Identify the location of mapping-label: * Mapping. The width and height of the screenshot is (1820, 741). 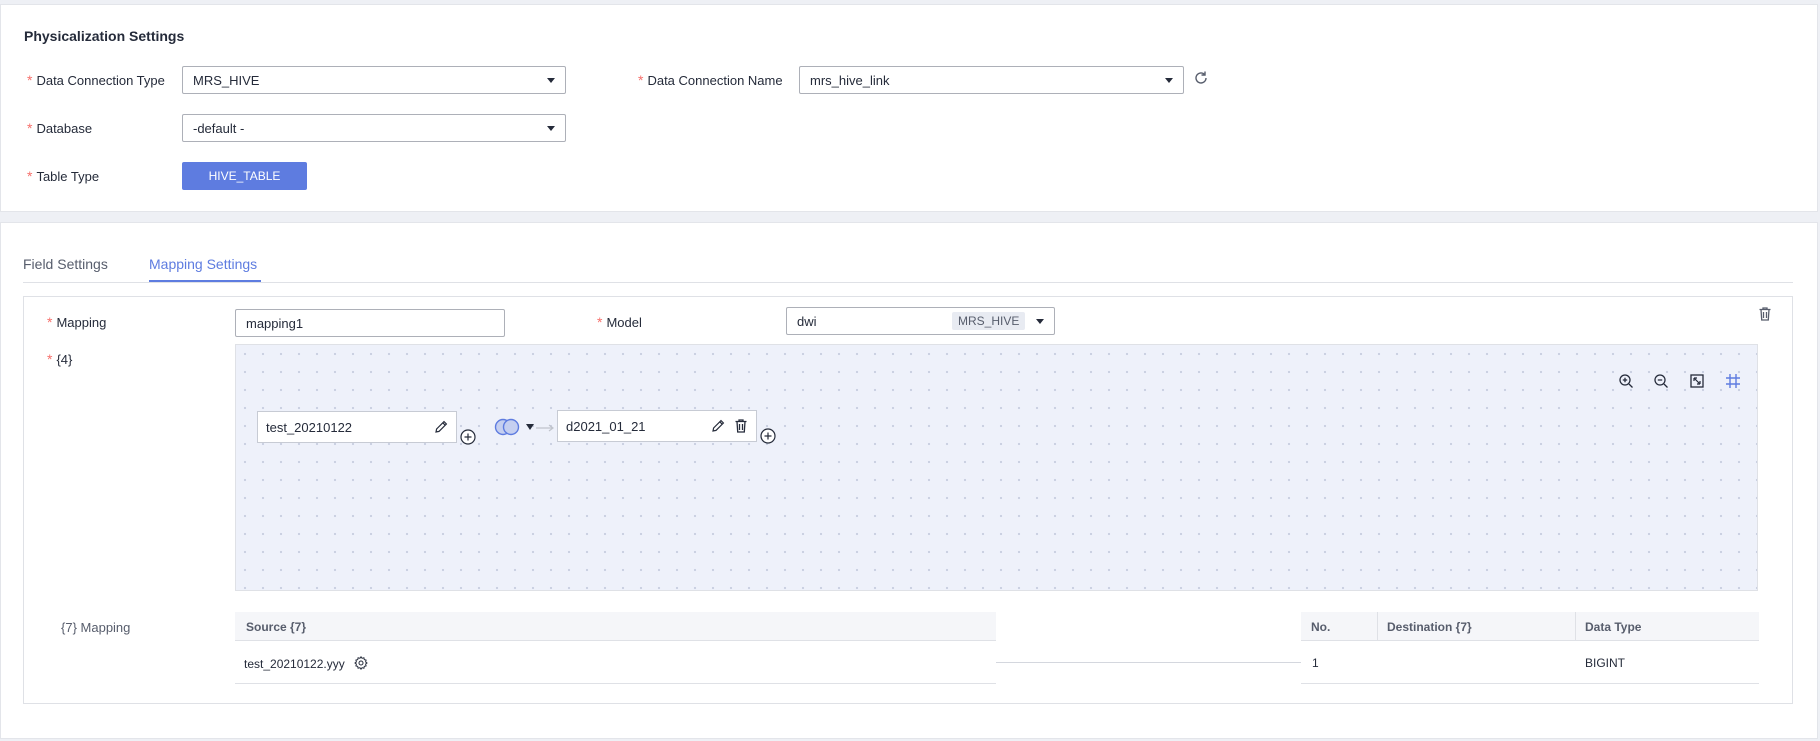
(77, 322).